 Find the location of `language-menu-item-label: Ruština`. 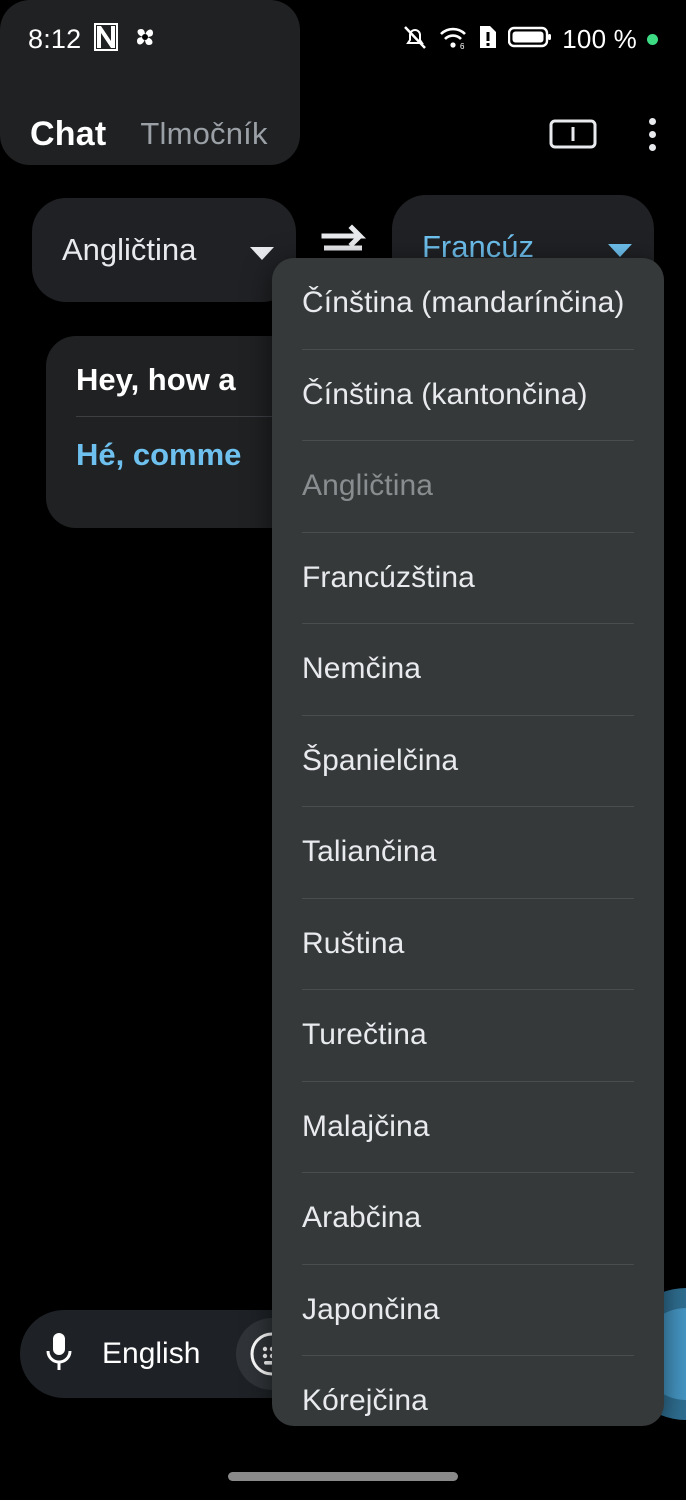

language-menu-item-label: Ruština is located at coordinates (353, 943).